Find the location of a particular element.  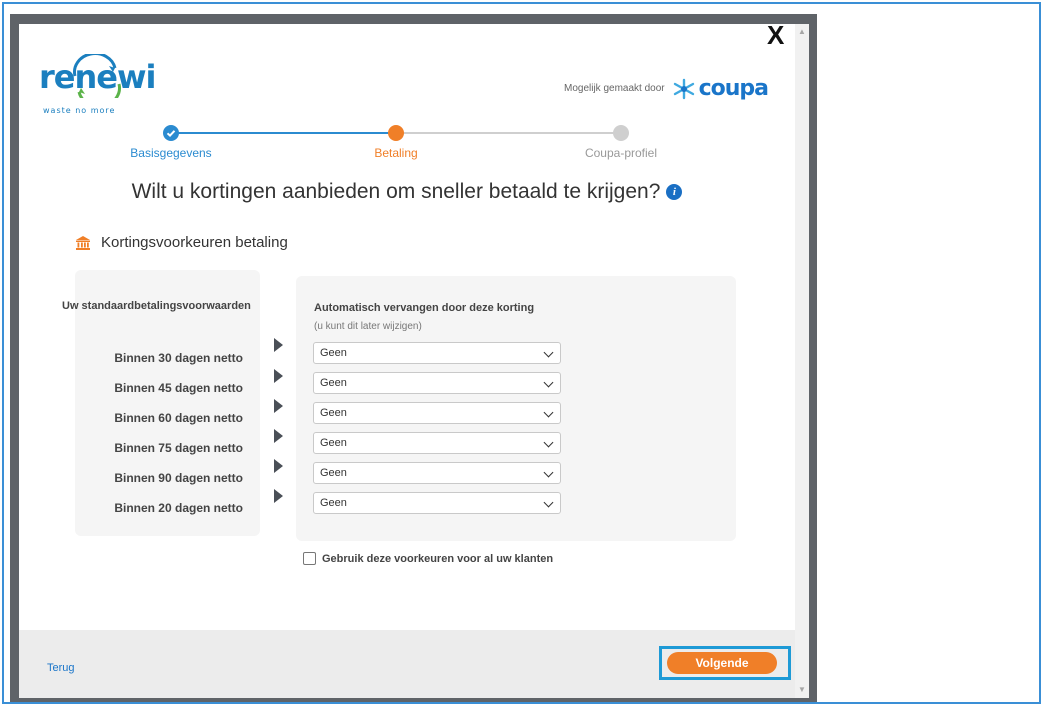

coupa-wordmark: coupa is located at coordinates (733, 88).